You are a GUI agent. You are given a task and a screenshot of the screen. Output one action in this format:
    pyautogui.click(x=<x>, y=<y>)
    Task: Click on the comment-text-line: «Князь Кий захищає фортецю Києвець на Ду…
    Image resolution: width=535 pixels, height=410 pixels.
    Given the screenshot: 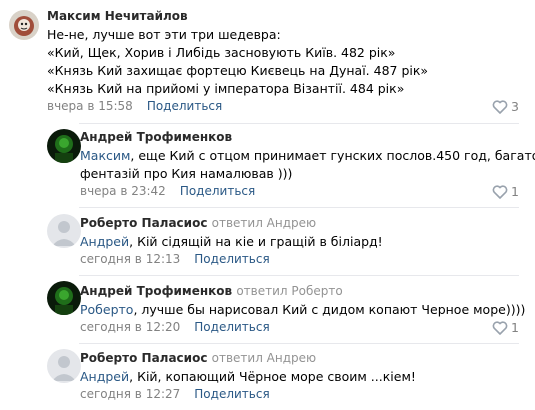 What is the action you would take?
    pyautogui.click(x=238, y=70)
    